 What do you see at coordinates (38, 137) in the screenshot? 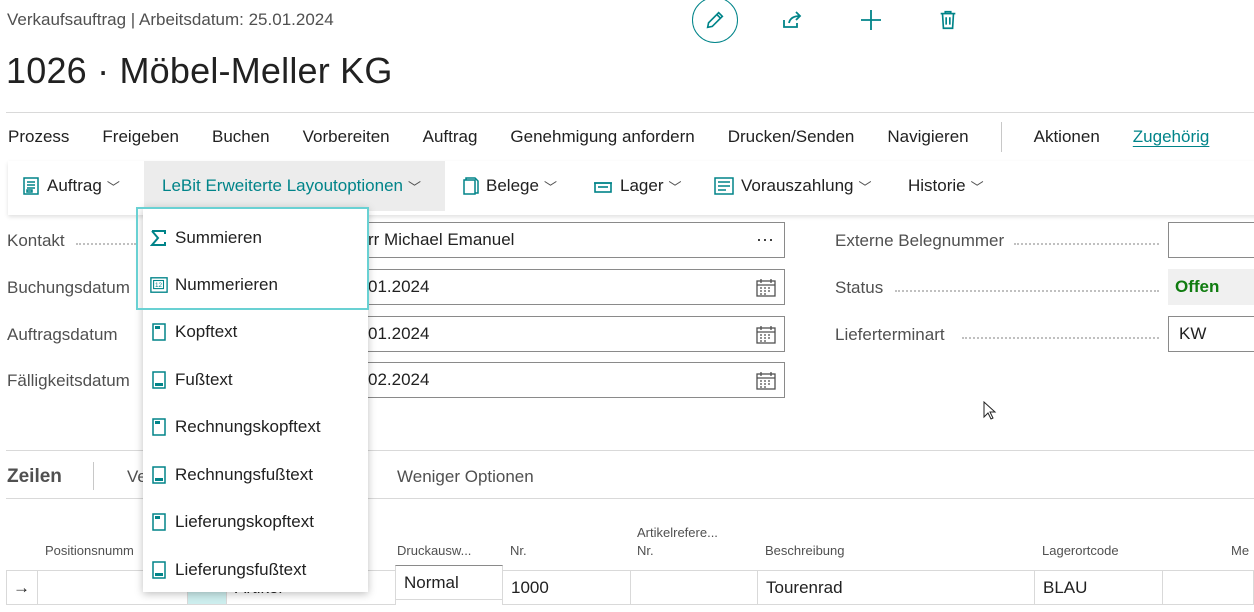
I see `menu-prozess: Prozess` at bounding box center [38, 137].